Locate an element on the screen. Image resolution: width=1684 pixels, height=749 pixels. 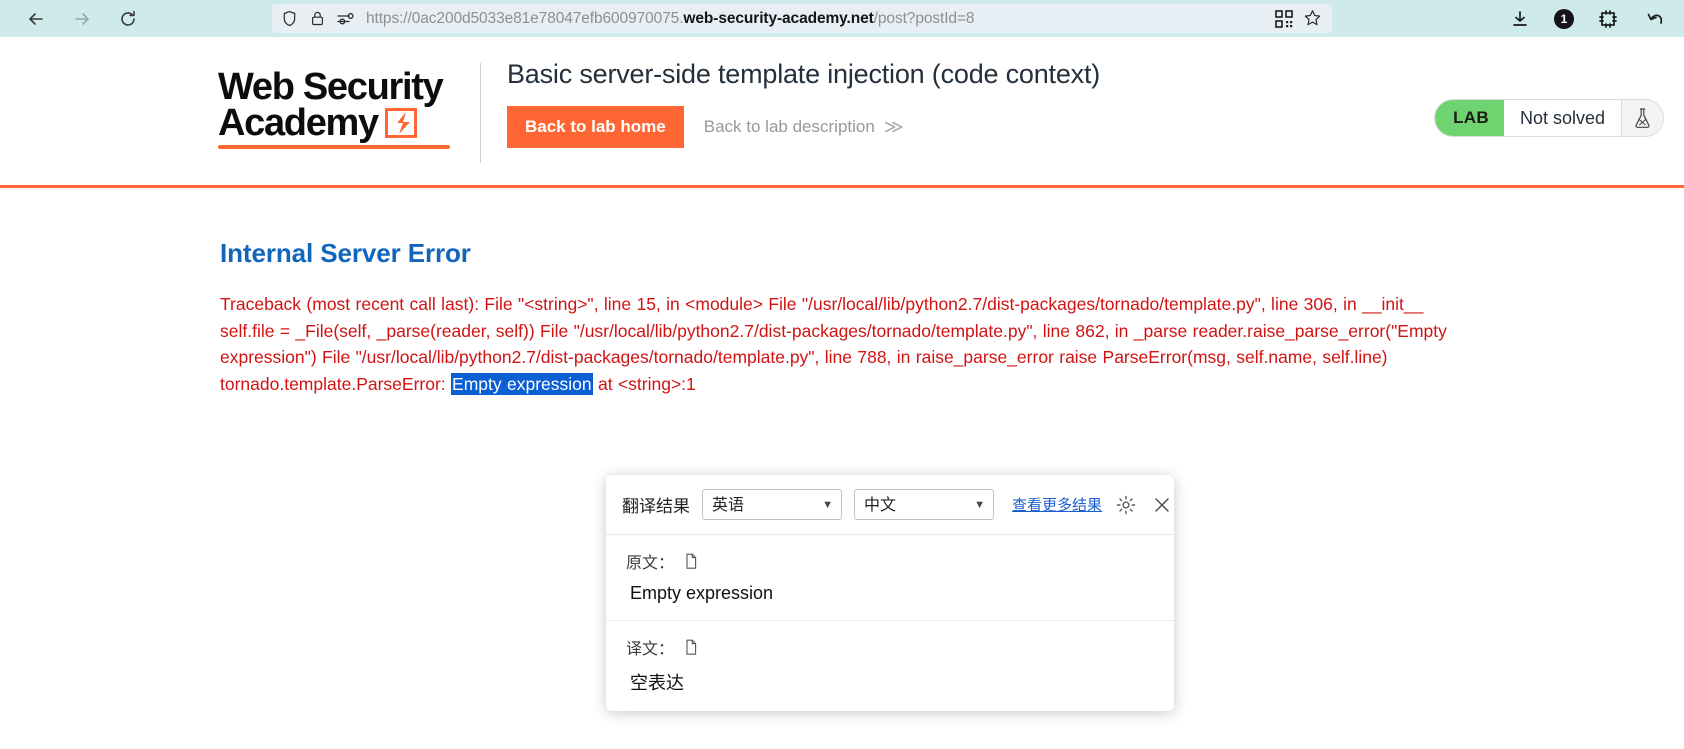
logo-line-2: Academy is located at coordinates (349, 123).